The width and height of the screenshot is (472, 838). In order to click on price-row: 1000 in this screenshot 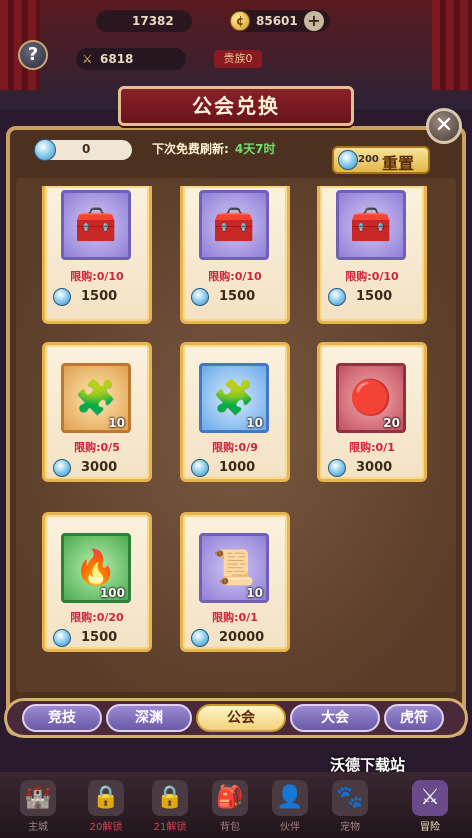, I will do `click(235, 470)`.